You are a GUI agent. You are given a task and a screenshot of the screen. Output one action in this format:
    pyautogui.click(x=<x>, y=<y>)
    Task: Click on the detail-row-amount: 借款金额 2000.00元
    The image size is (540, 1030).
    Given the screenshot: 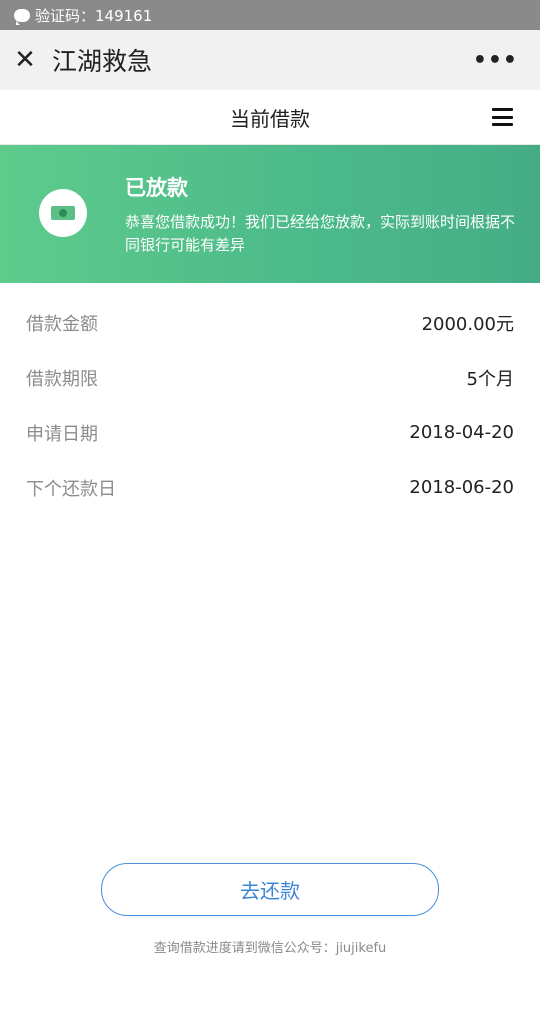 What is the action you would take?
    pyautogui.click(x=270, y=322)
    